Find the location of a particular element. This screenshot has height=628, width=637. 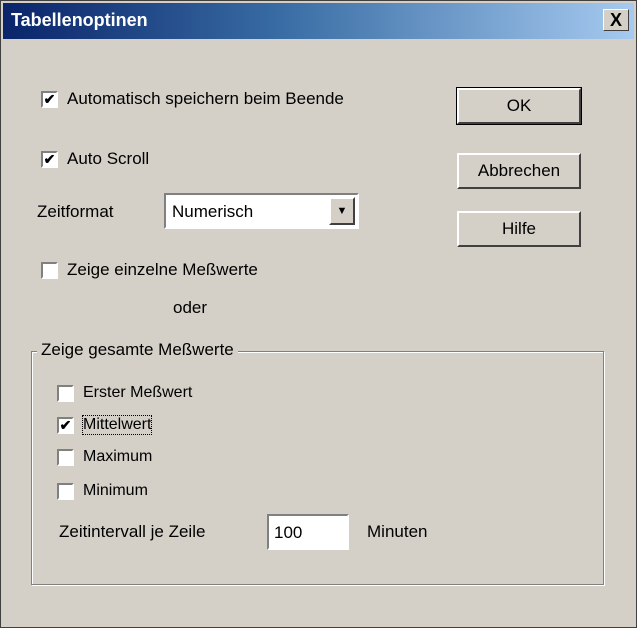

autoscroll-checkbox-row: ✔ Auto Scroll is located at coordinates (95, 159).